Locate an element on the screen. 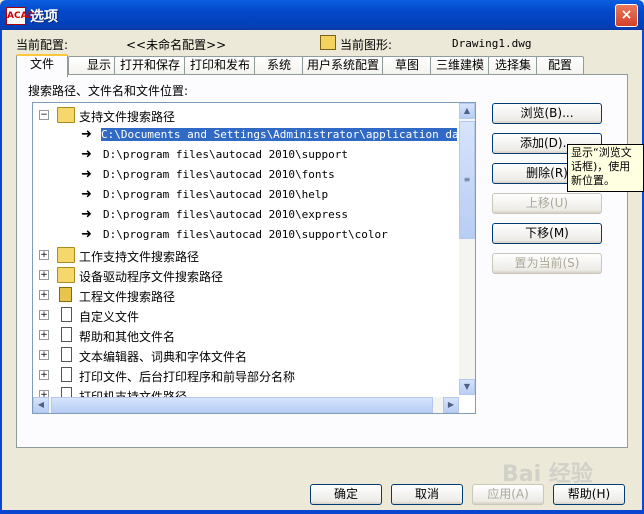 This screenshot has width=644, height=514. tree-item-path: ➜ D:\program files\autocad 2010\support is located at coordinates (248, 155).